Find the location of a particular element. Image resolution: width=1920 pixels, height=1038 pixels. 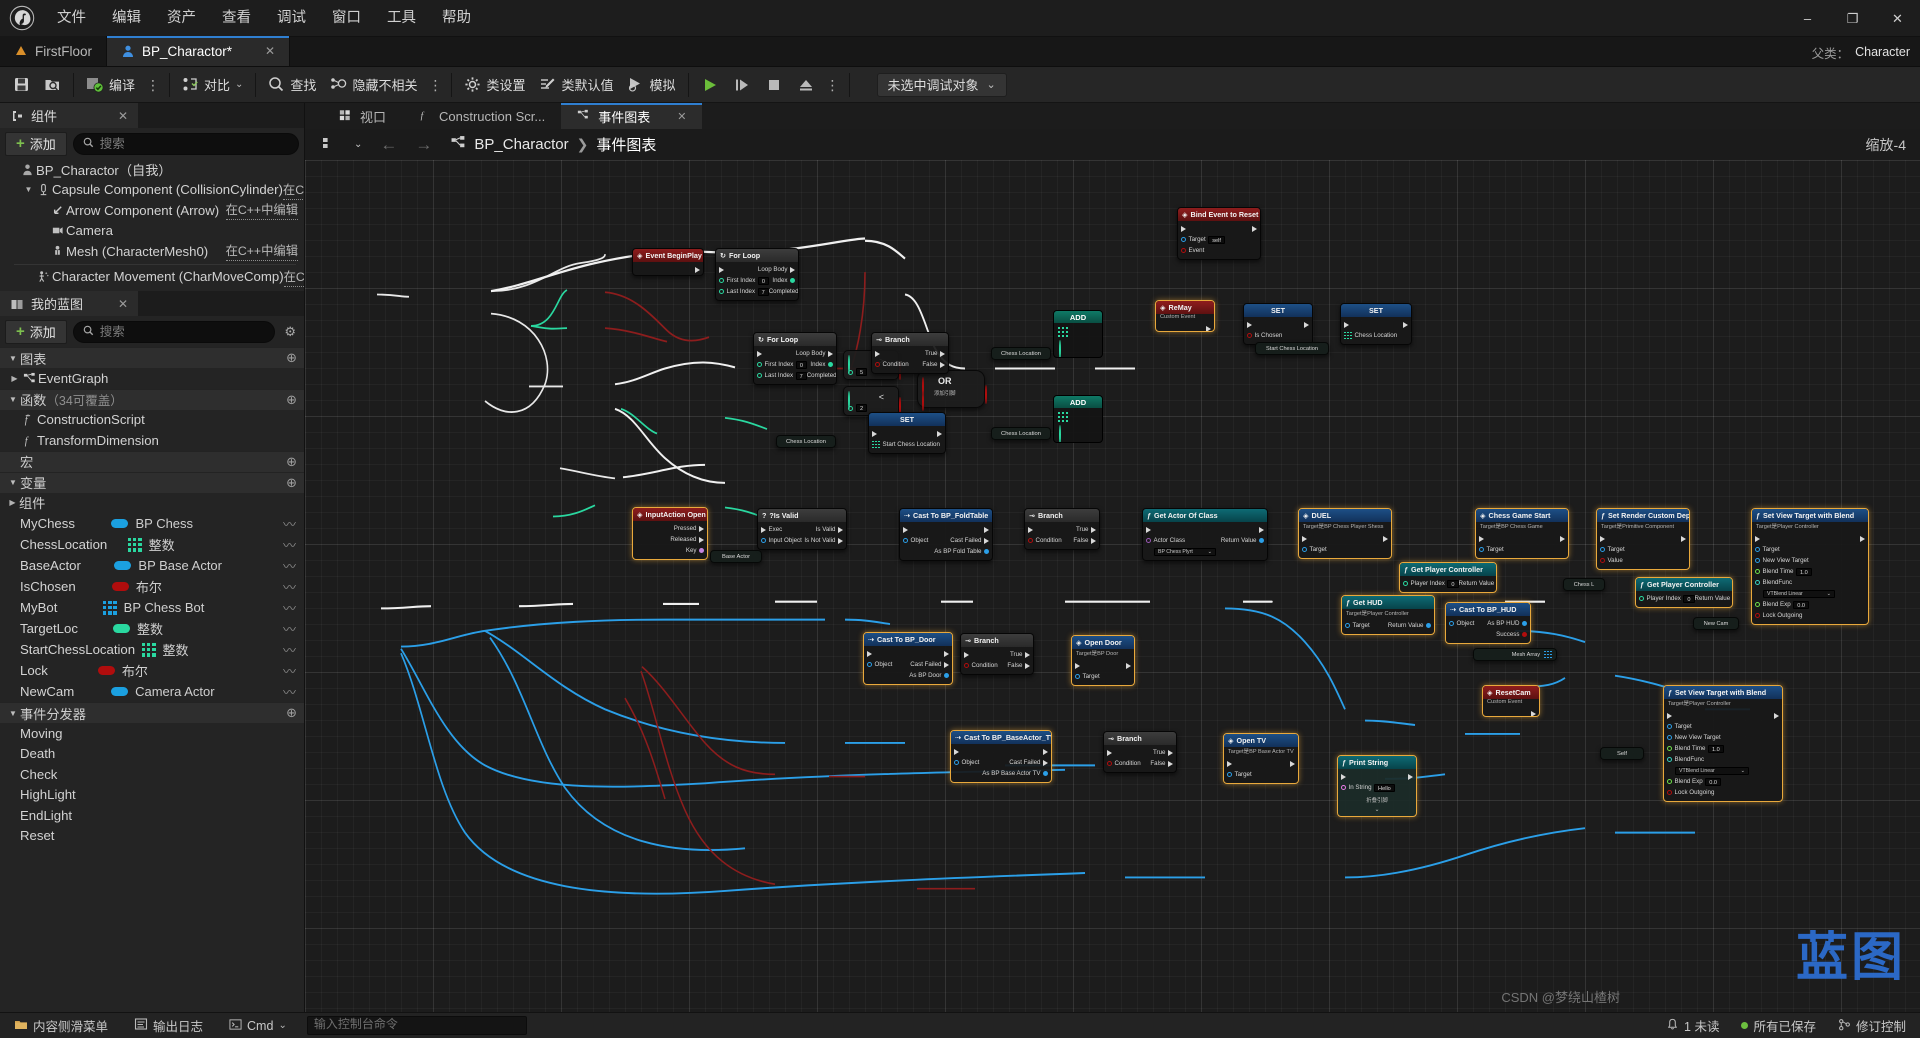

forward-button: → is located at coordinates (423, 145).